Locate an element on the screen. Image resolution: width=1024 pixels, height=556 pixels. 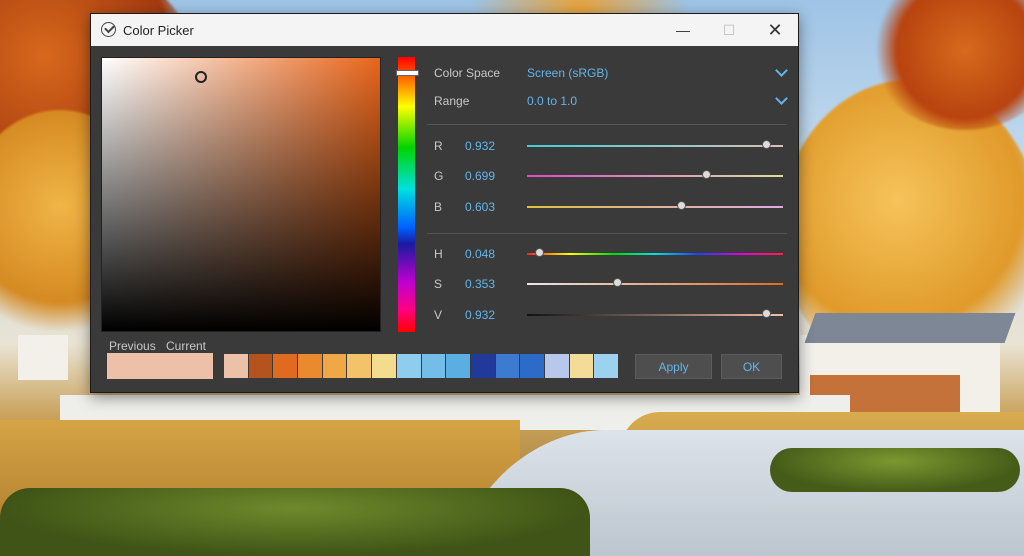
previous-label: Previous is located at coordinates (132, 346).